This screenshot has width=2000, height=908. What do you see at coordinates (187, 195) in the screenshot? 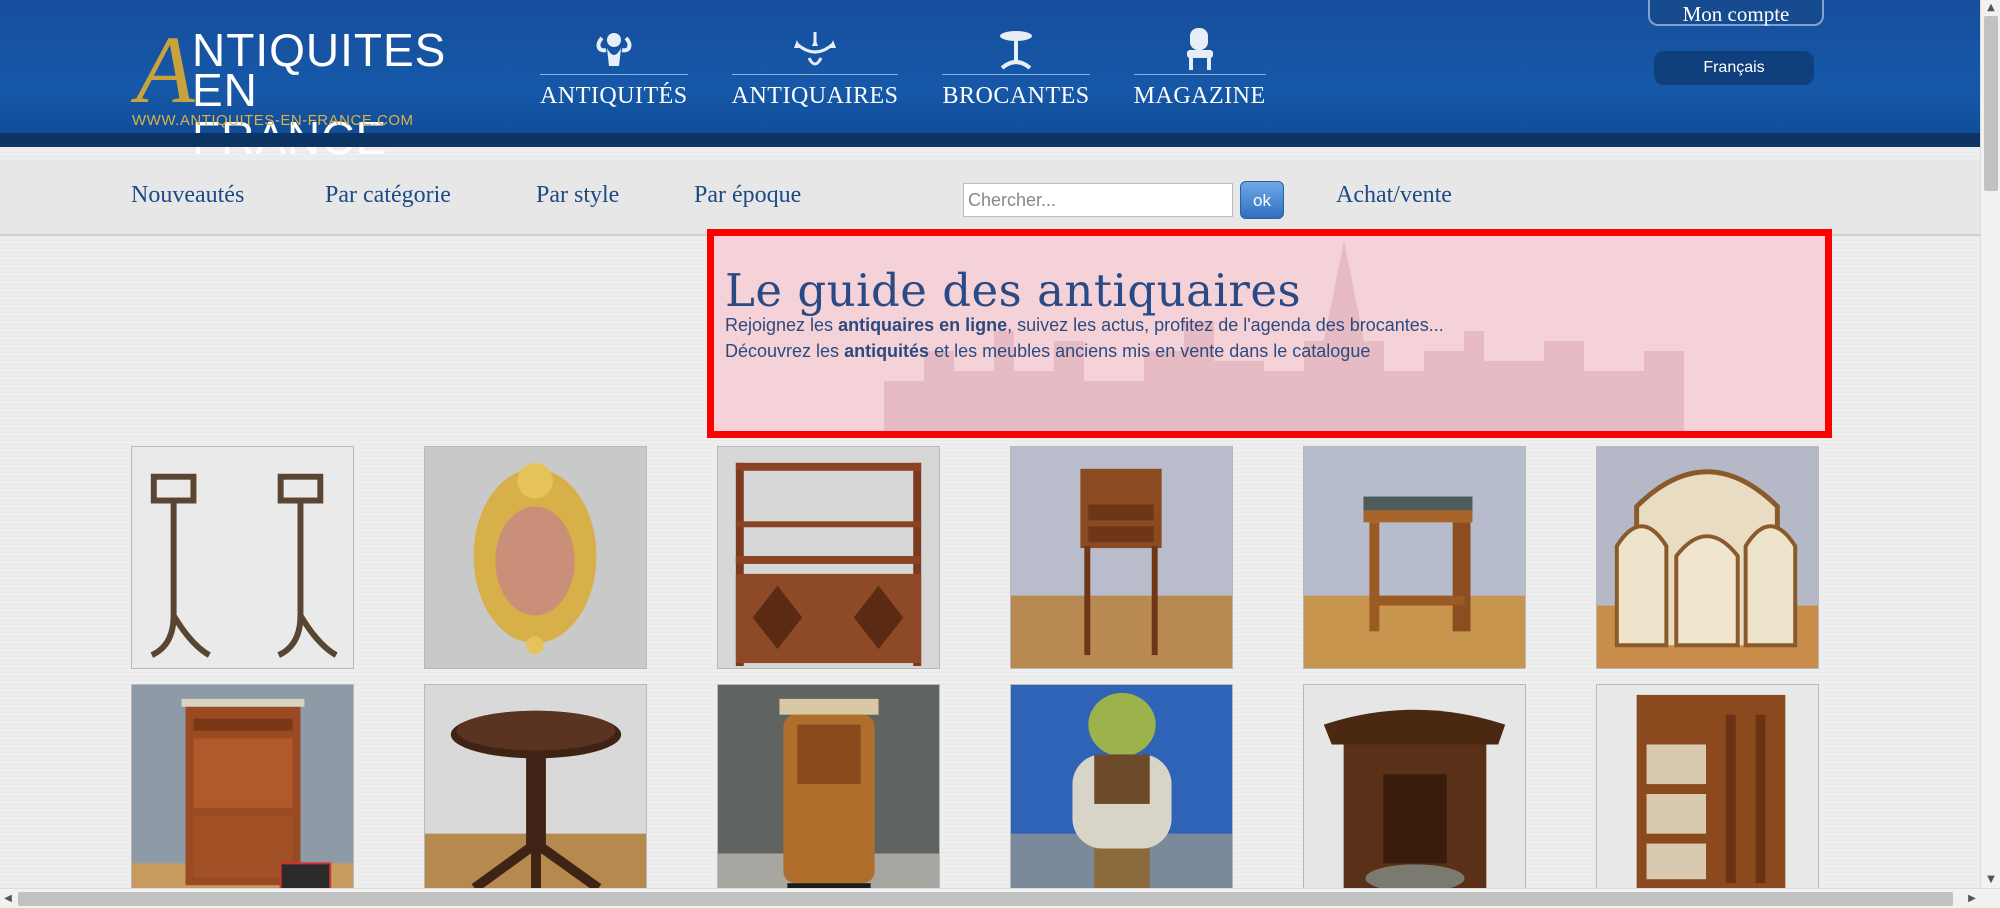
I see `sub-nav-new: Nouveautés` at bounding box center [187, 195].